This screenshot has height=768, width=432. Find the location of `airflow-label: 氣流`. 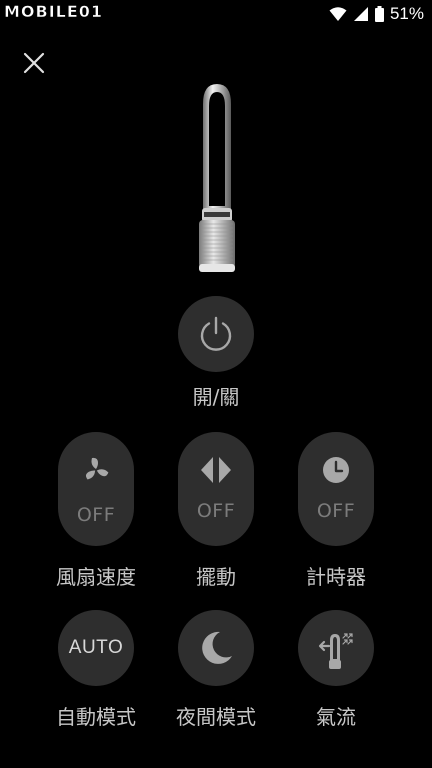

airflow-label: 氣流 is located at coordinates (336, 717).